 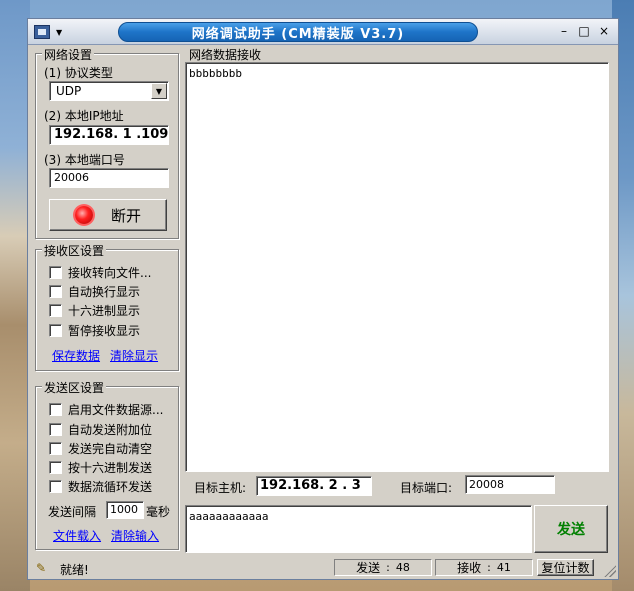 I want to click on network-settings-label: 网络设置, so click(x=68, y=54).